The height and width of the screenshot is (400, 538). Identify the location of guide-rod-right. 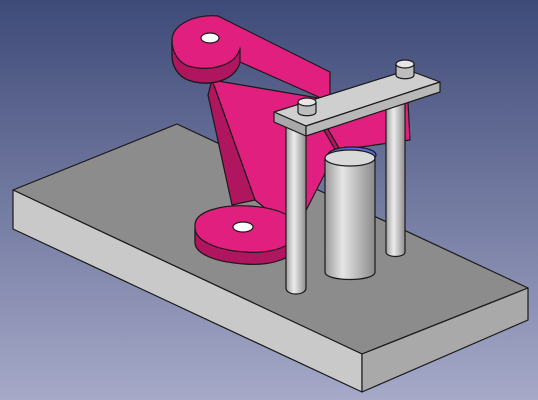
(395, 176).